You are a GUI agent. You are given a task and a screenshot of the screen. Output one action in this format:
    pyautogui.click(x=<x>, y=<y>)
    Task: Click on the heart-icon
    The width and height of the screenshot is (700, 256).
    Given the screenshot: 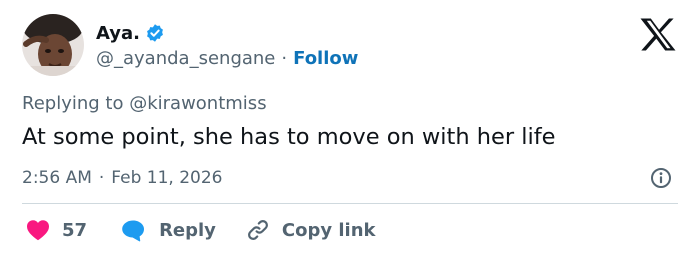 What is the action you would take?
    pyautogui.click(x=38, y=230)
    